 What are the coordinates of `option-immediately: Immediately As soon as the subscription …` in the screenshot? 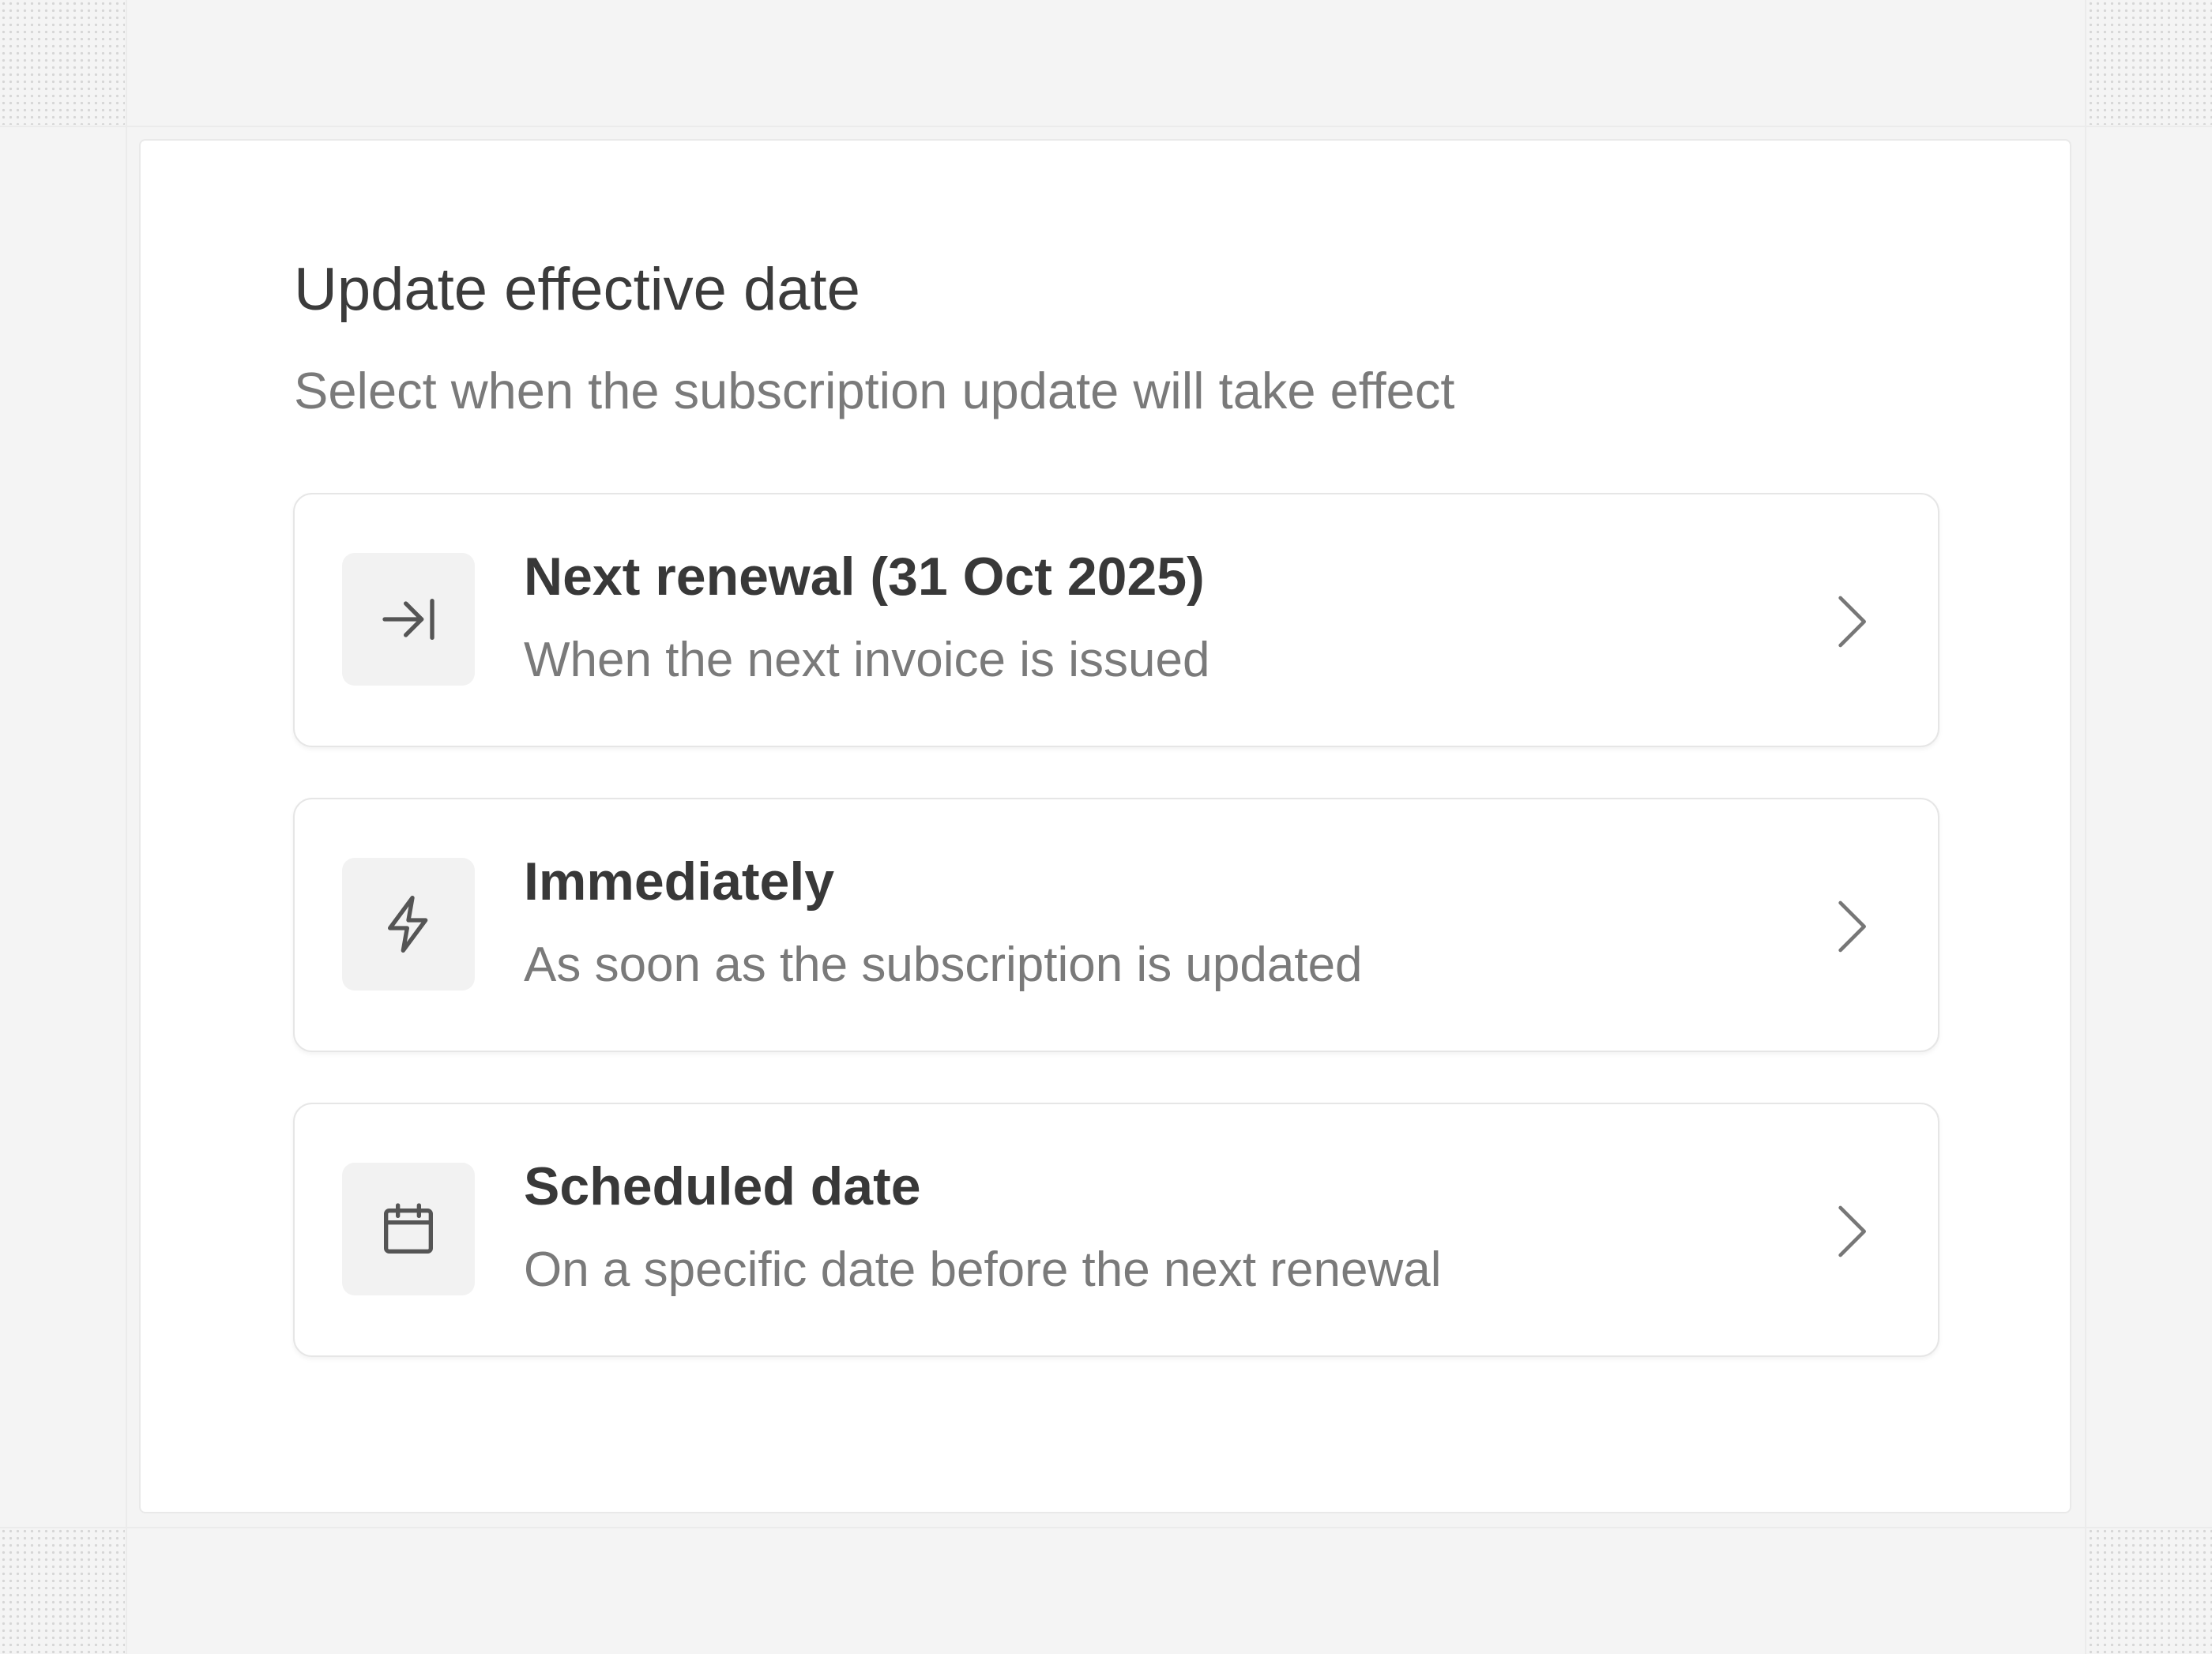 It's located at (1116, 925).